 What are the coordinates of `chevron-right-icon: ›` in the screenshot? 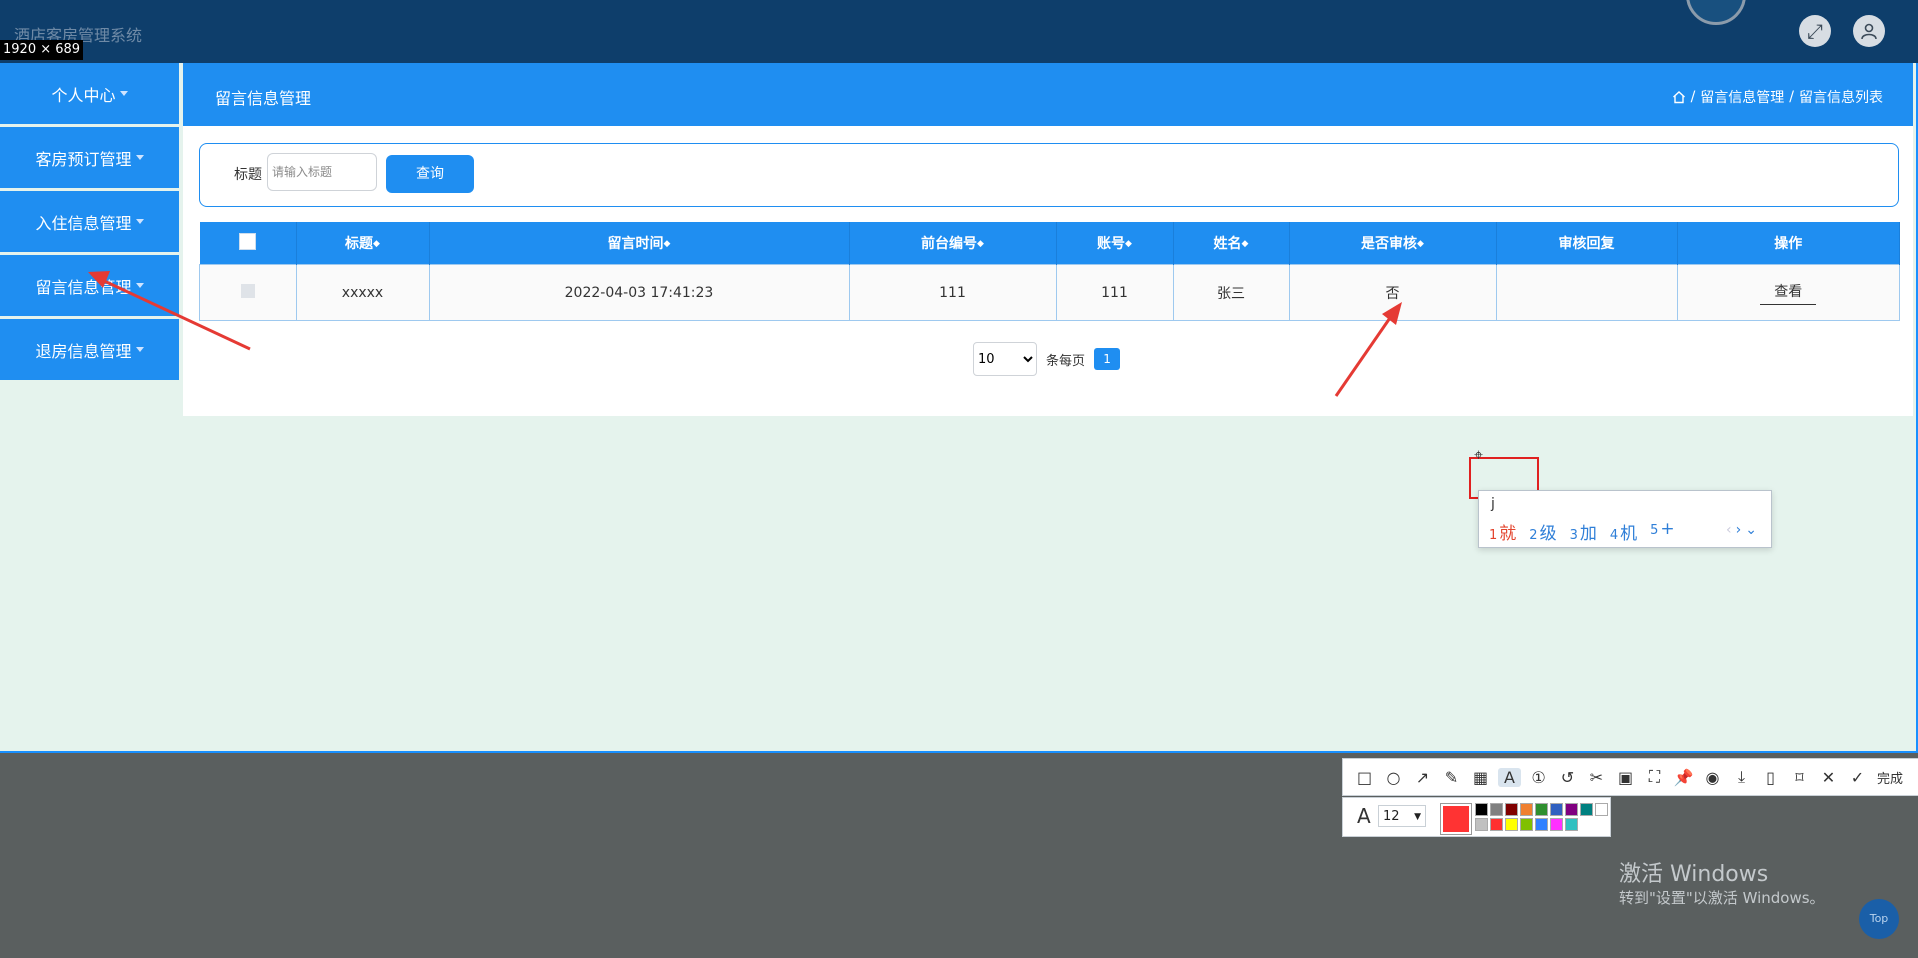 It's located at (1741, 530).